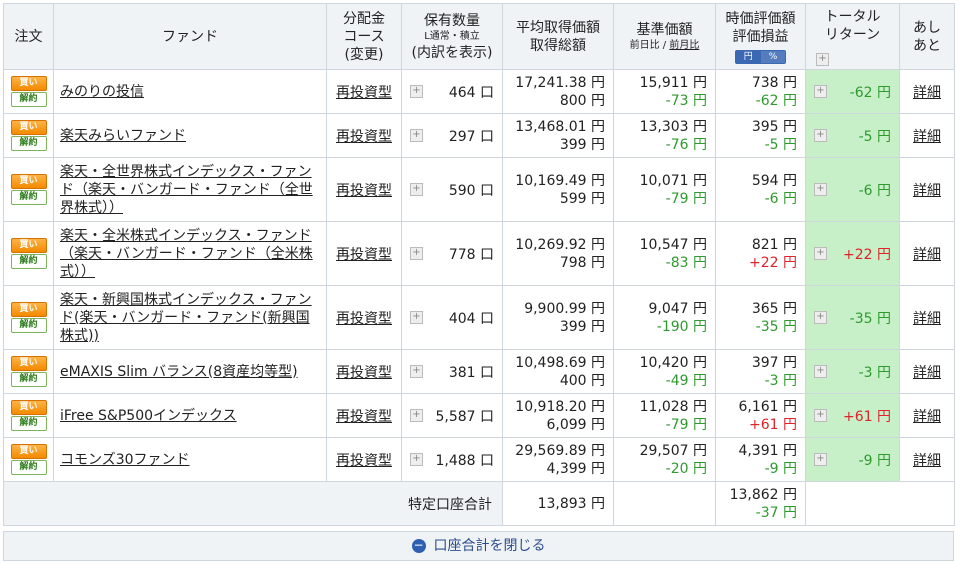  I want to click on fund-name-link: 楽天・全米株式インデックス・ファンド（楽天・バンガード・ファンド（全米株式））, so click(190, 254).